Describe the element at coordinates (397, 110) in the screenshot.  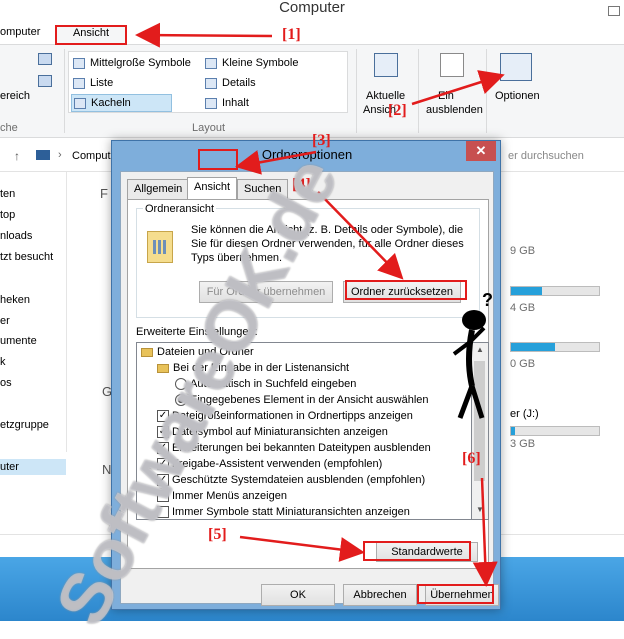
I see `annotation-2: [2]` at that location.